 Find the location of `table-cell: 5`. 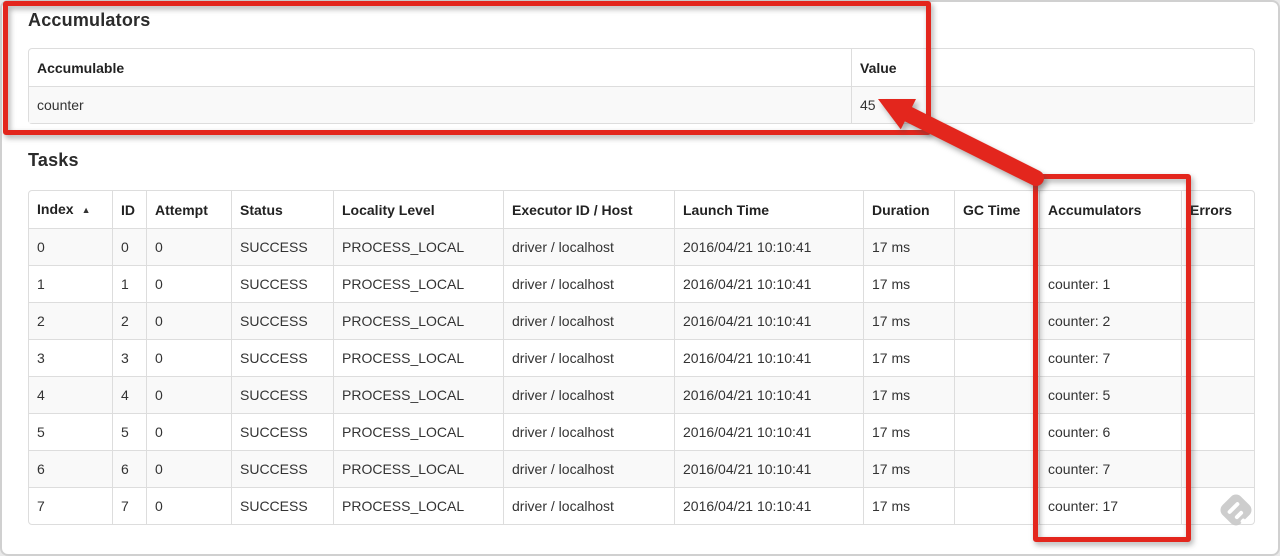

table-cell: 5 is located at coordinates (70, 431).